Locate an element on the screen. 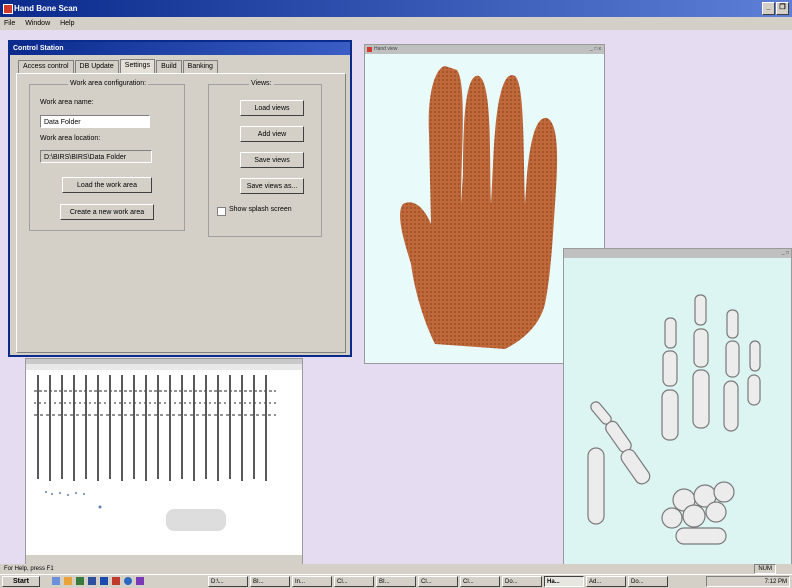  system-tray: 7:12 PM is located at coordinates (748, 581).